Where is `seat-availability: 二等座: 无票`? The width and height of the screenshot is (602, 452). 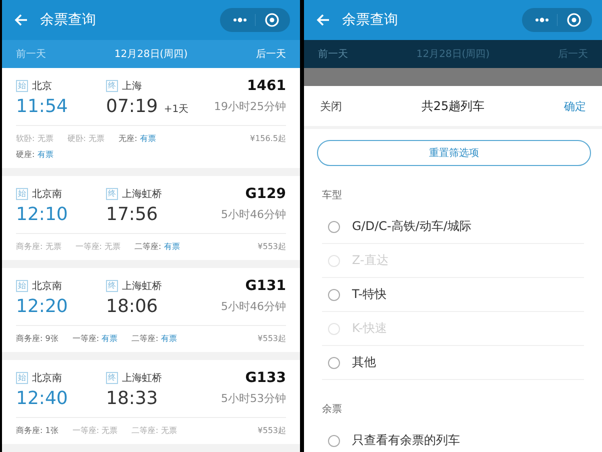
seat-availability: 二等座: 无票 is located at coordinates (154, 430).